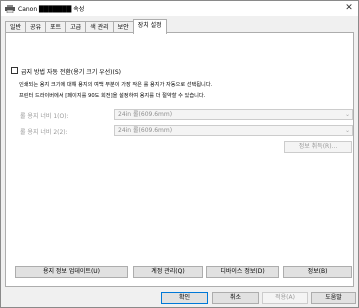 The image size is (359, 308). Describe the element at coordinates (145, 114) in the screenshot. I see `roll-width-1-value: 24in 롤(609.6mm)` at that location.